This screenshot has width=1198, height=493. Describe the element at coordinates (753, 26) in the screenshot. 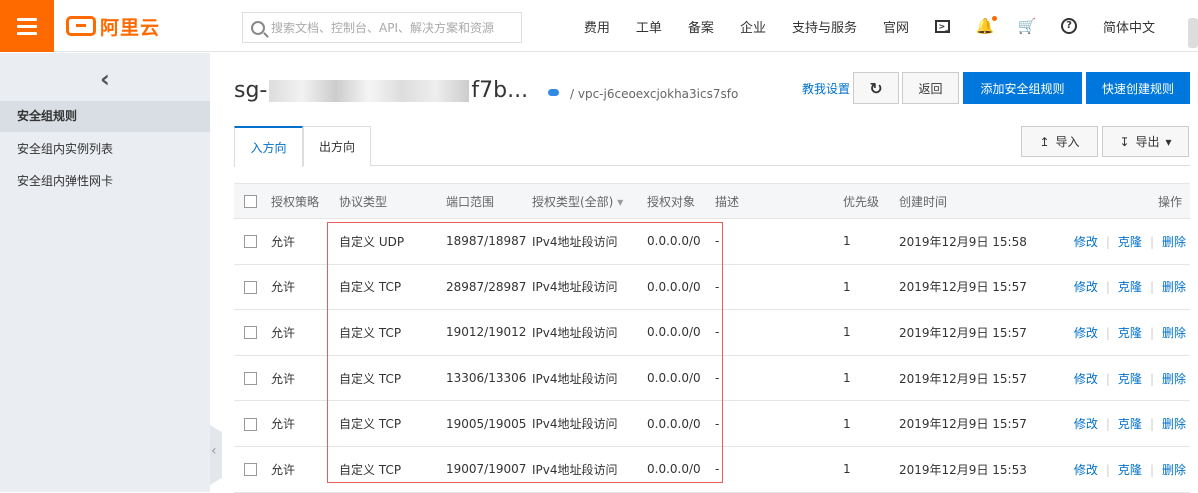

I see `nav-enterprise: 企业` at that location.